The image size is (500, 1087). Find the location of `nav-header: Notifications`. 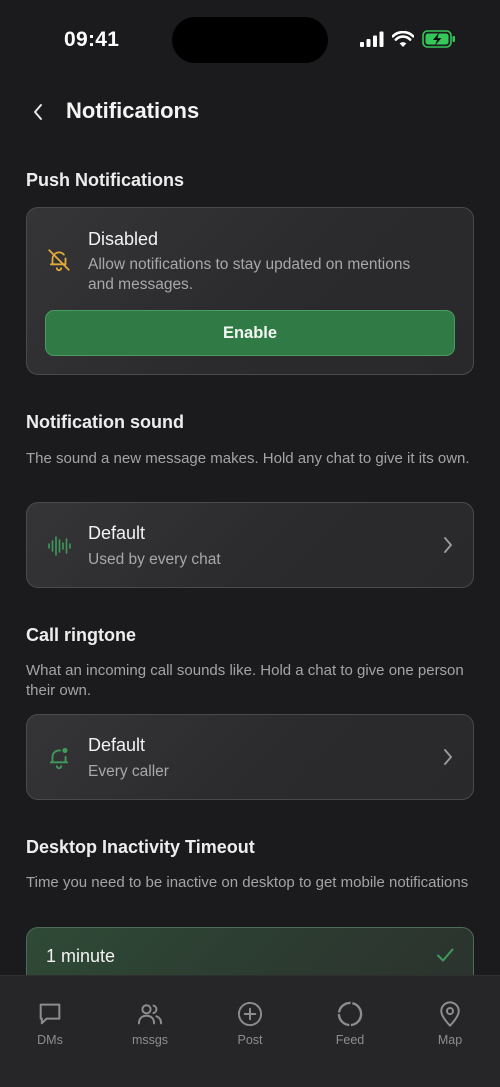

nav-header: Notifications is located at coordinates (250, 112).